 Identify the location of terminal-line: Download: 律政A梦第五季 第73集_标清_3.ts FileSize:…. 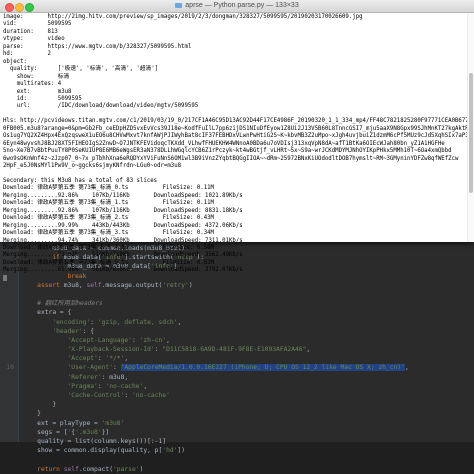
(108, 233).